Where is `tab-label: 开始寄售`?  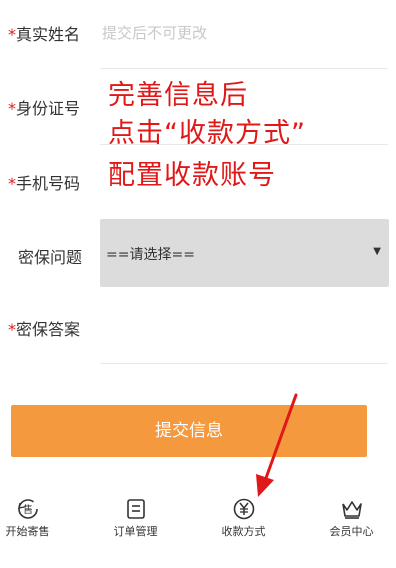 tab-label: 开始寄售 is located at coordinates (27, 531).